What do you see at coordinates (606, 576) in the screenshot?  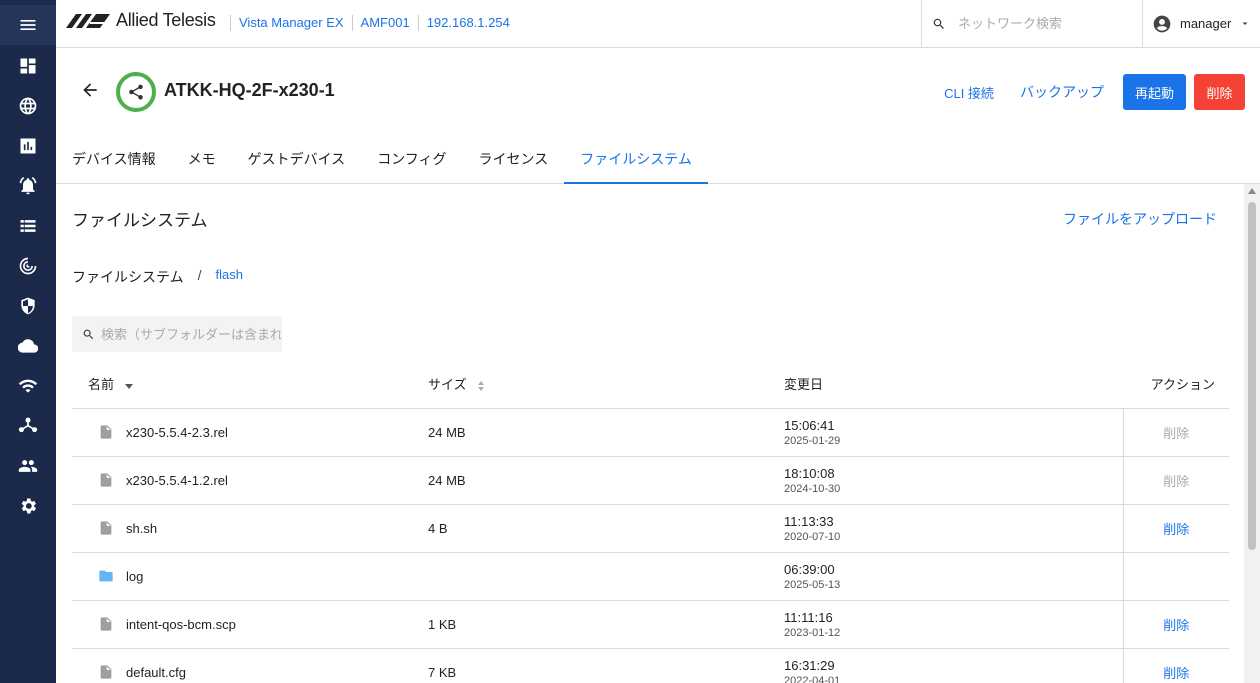 I see `file-size` at bounding box center [606, 576].